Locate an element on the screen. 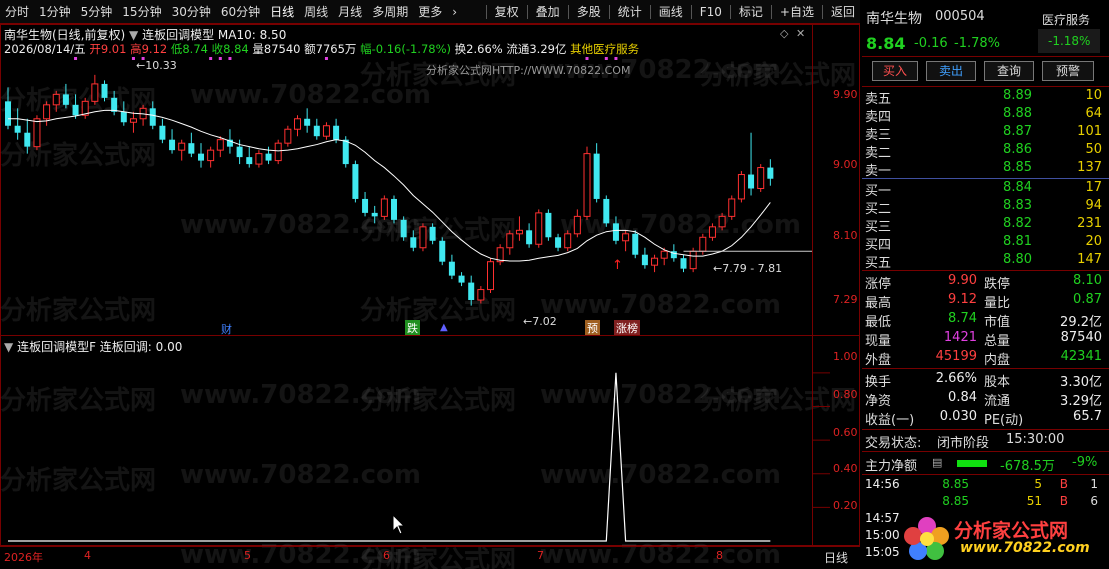 This screenshot has width=1109, height=569. event-tag-yu: 预 is located at coordinates (592, 328).